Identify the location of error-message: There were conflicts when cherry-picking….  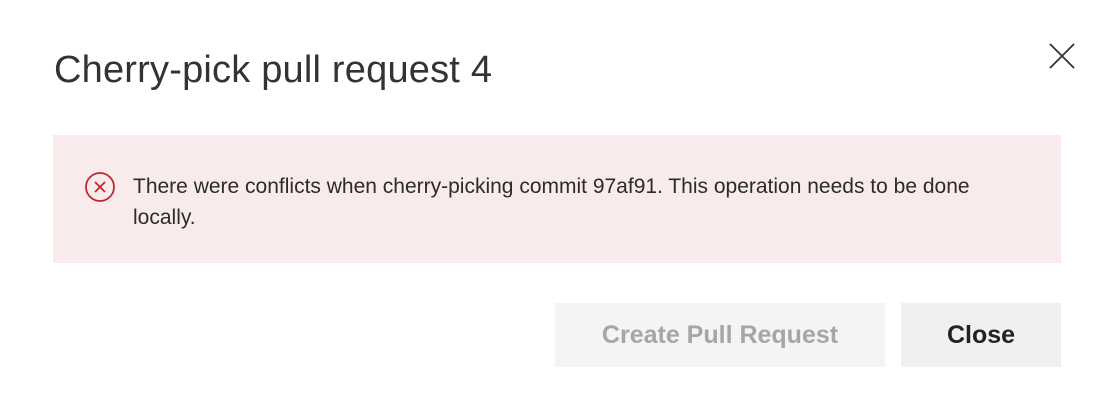
(551, 202).